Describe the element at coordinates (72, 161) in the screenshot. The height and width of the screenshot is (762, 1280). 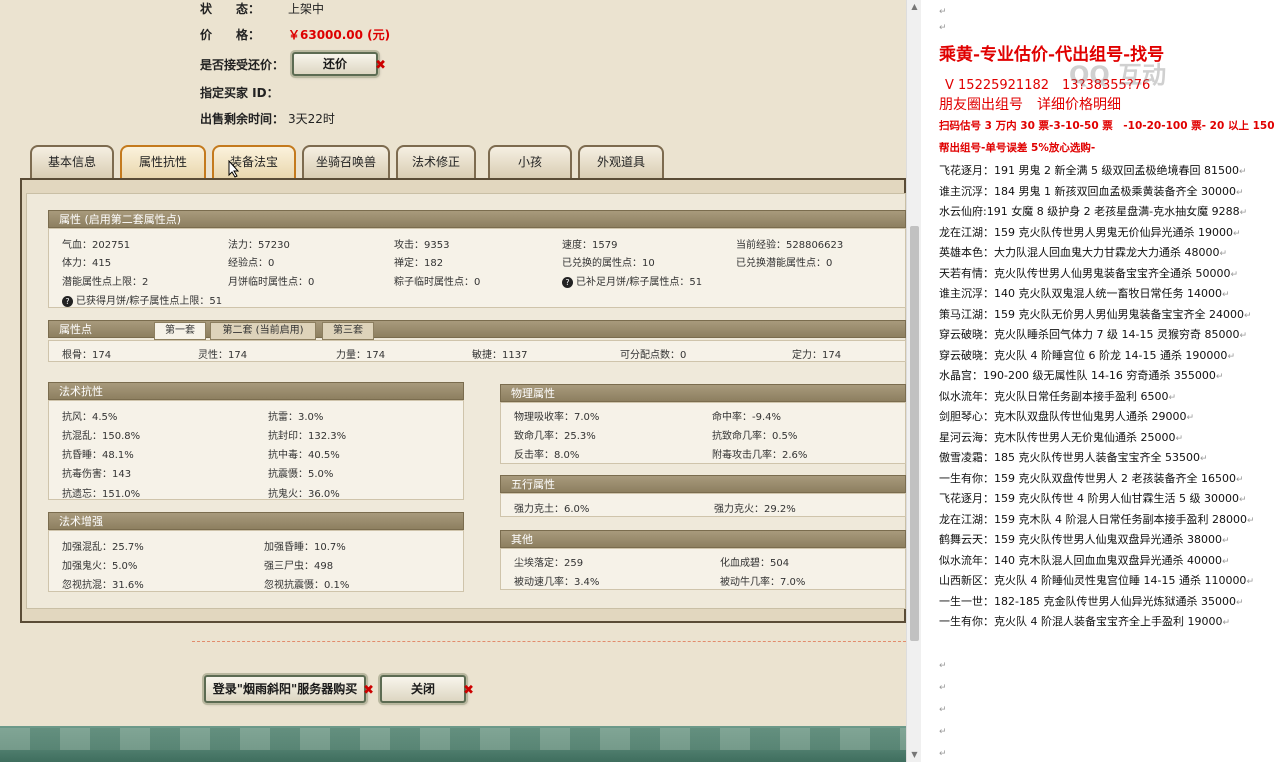
I see `tab-basic-info: 基本信息` at that location.